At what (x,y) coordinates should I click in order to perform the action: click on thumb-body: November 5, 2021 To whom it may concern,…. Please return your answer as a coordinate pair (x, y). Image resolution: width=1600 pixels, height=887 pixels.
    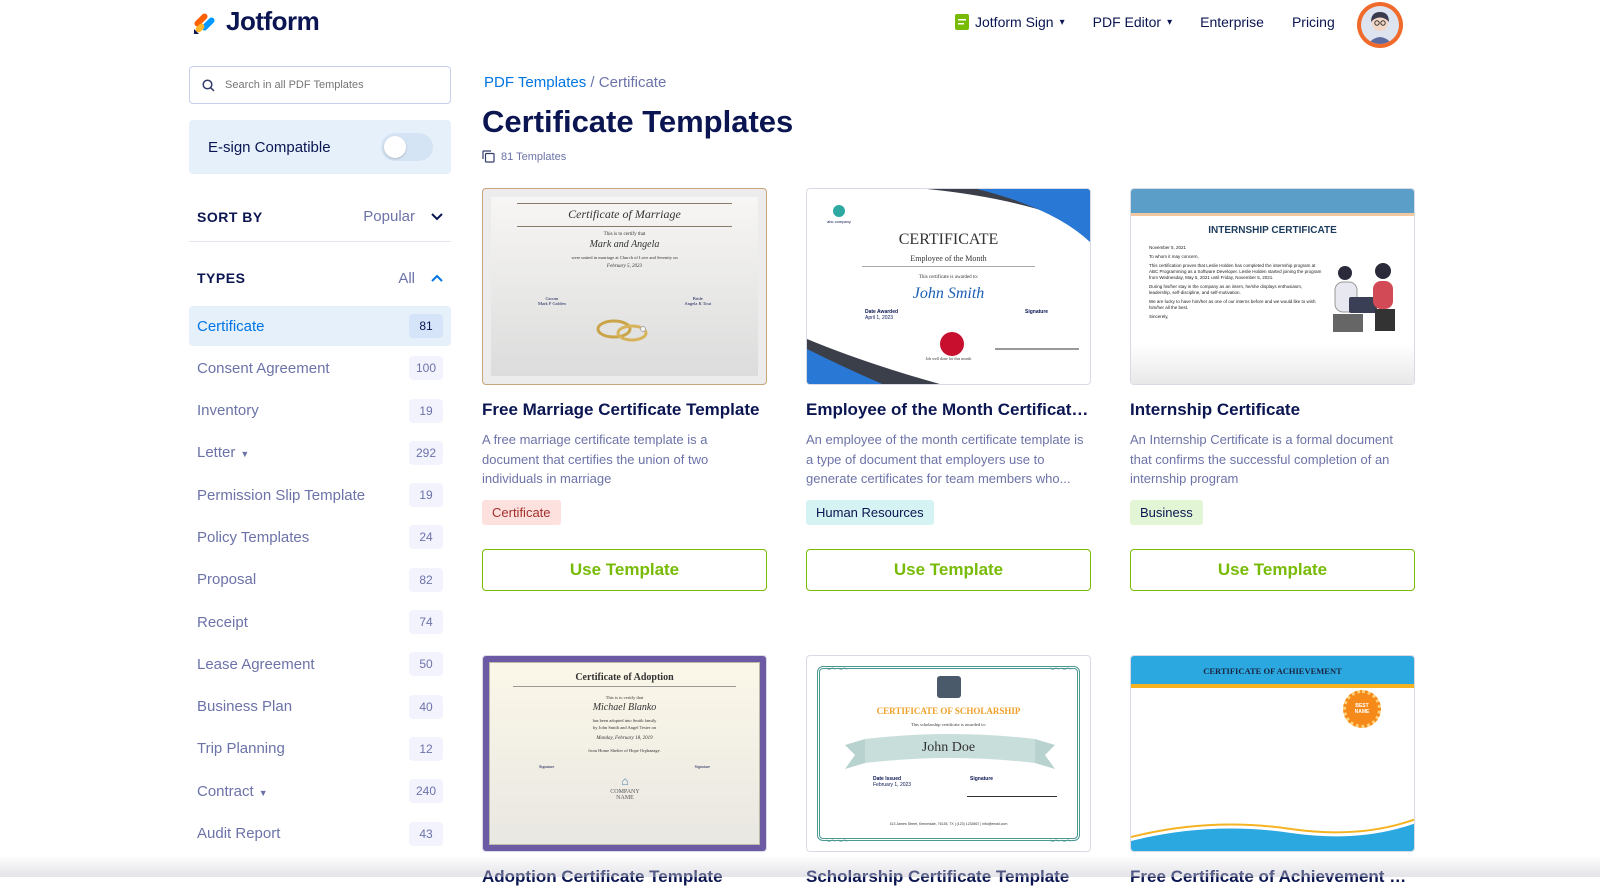
    Looking at the image, I should click on (1235, 282).